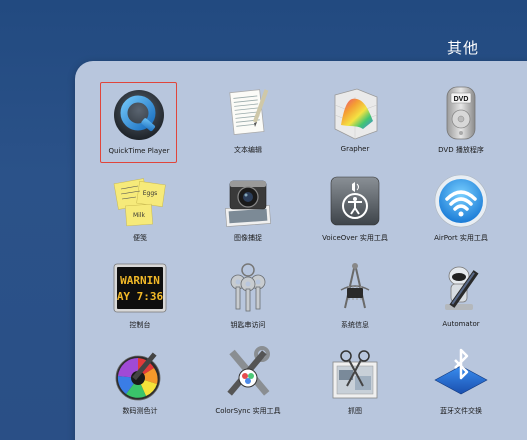 Image resolution: width=527 pixels, height=440 pixels. I want to click on digital-color-meter-icon, so click(140, 374).